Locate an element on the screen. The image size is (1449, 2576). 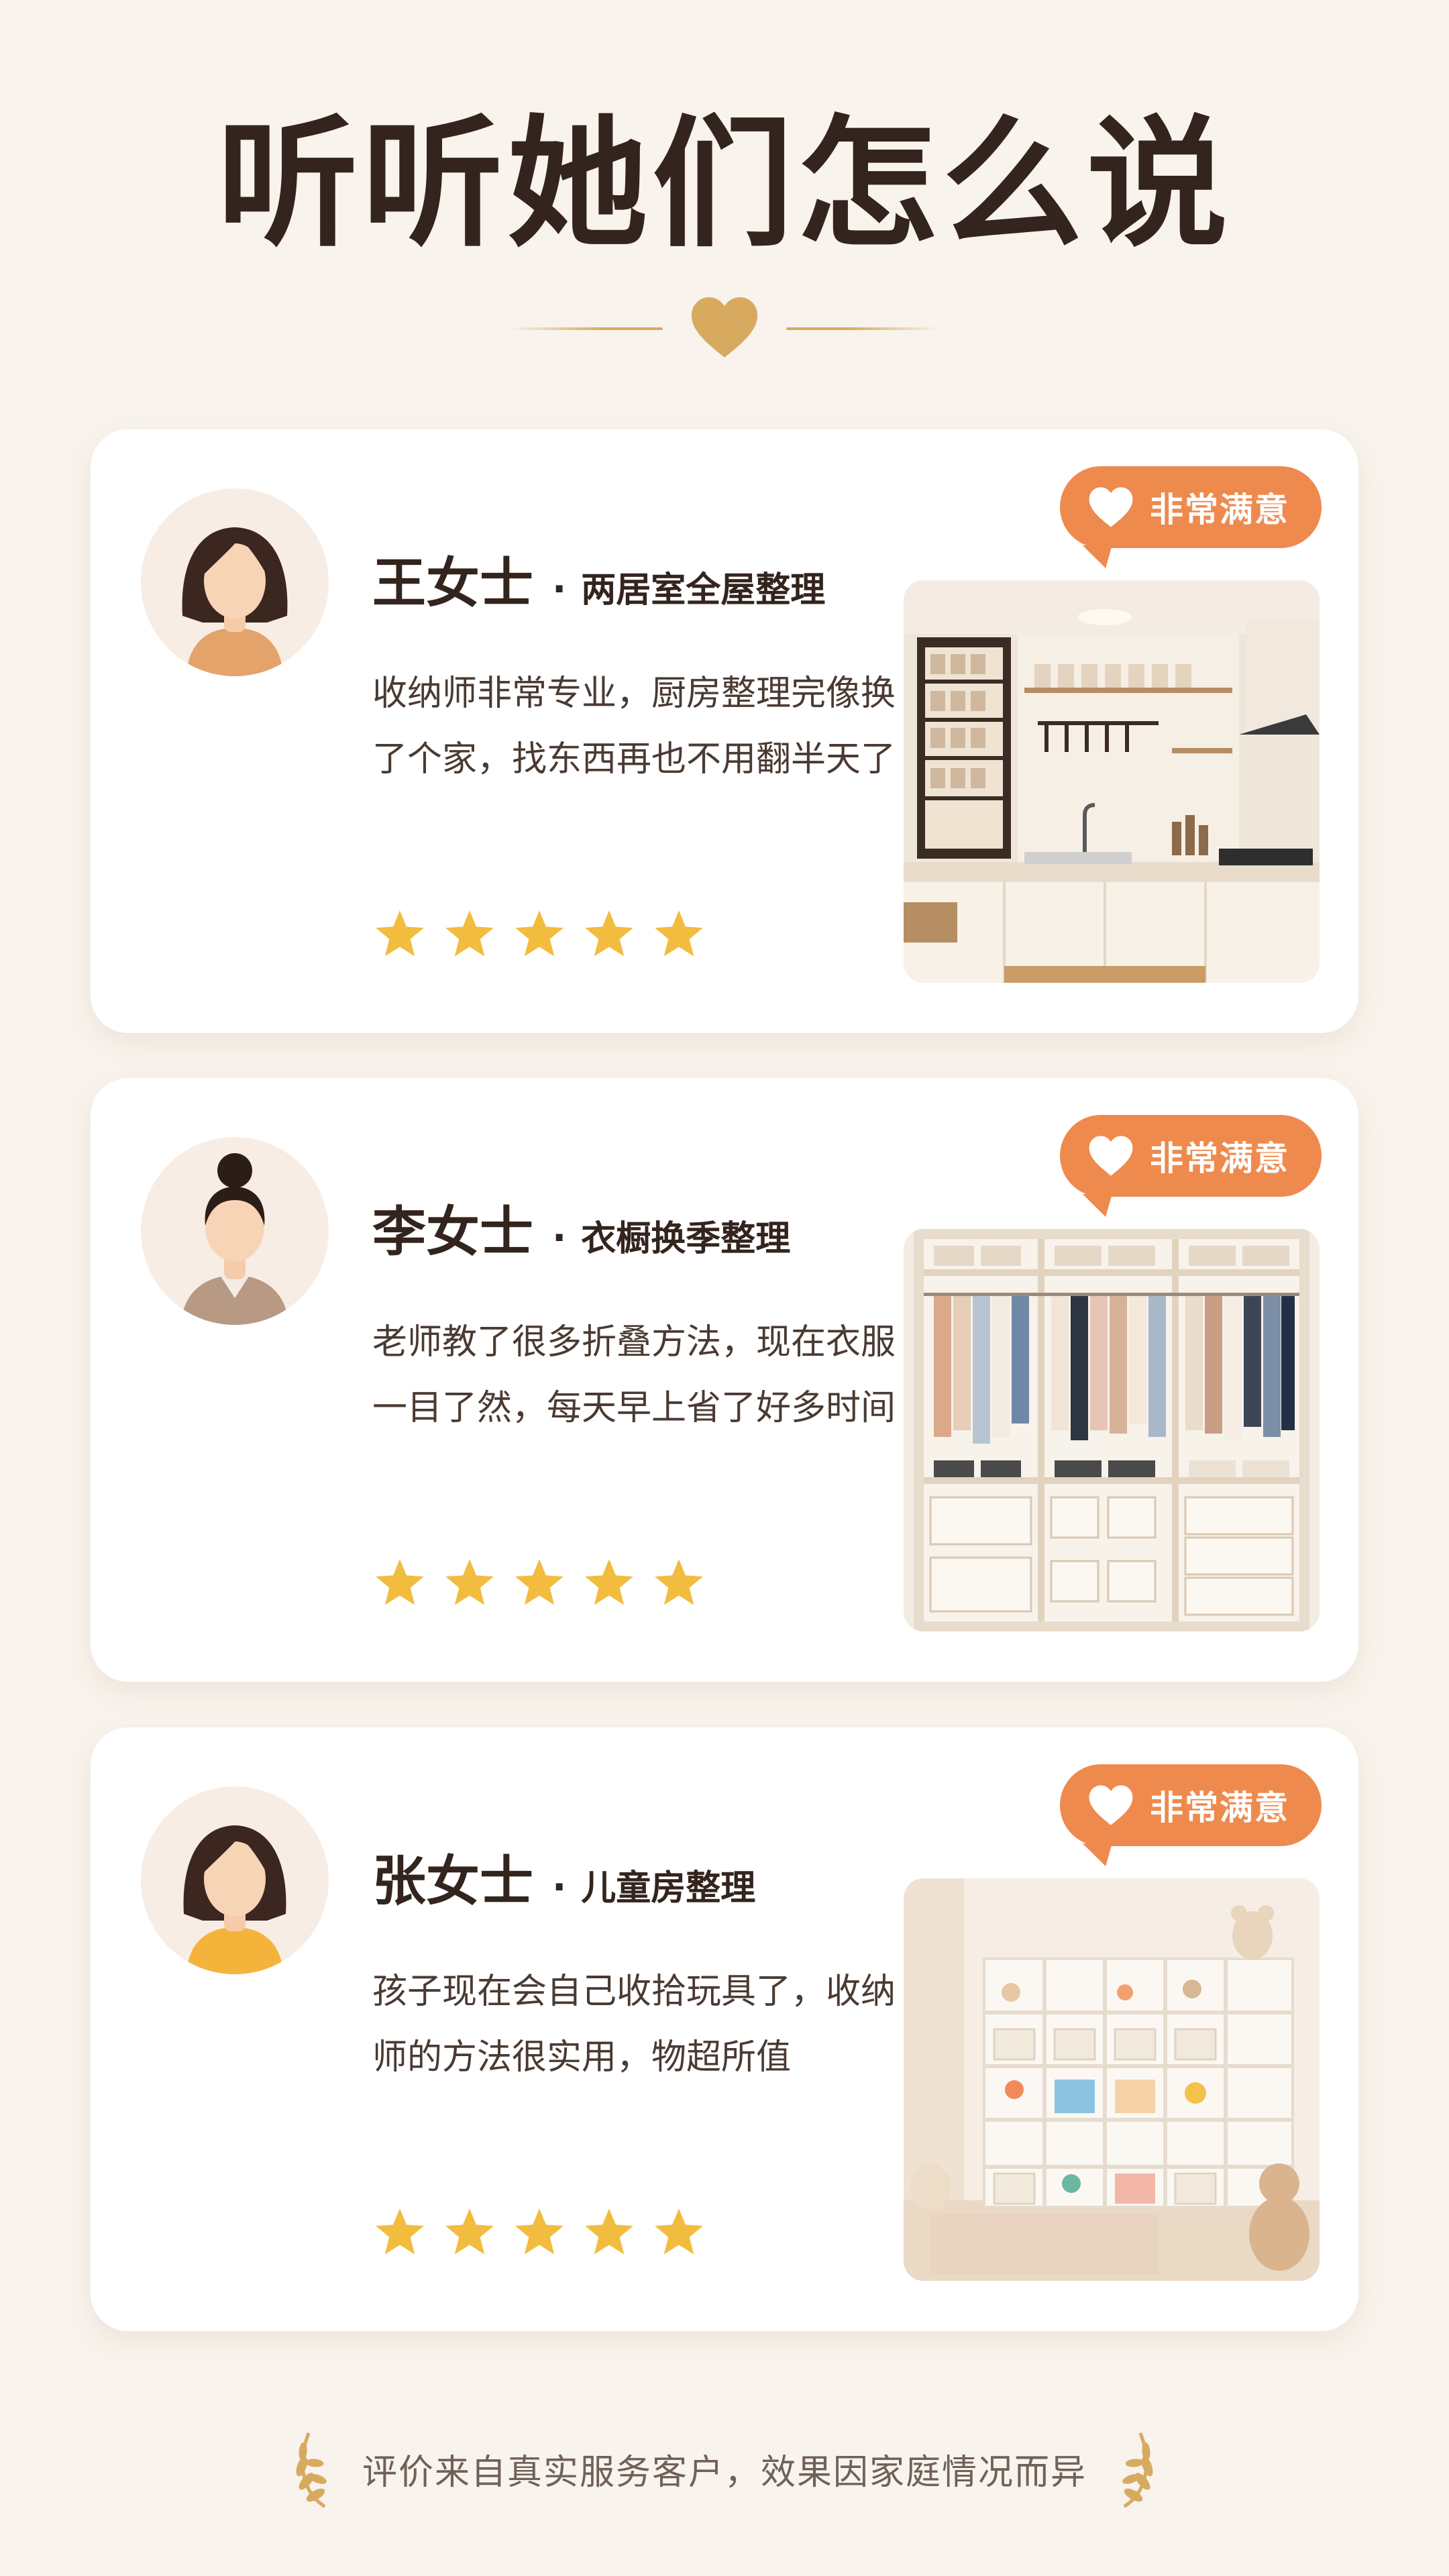
page-title: 听听她们怎么说 is located at coordinates (724, 184).